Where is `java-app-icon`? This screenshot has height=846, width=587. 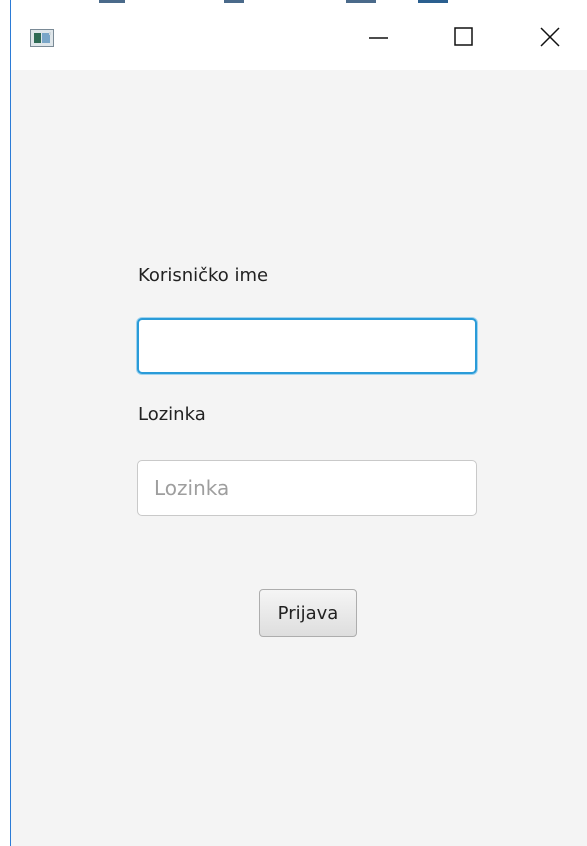 java-app-icon is located at coordinates (42, 38).